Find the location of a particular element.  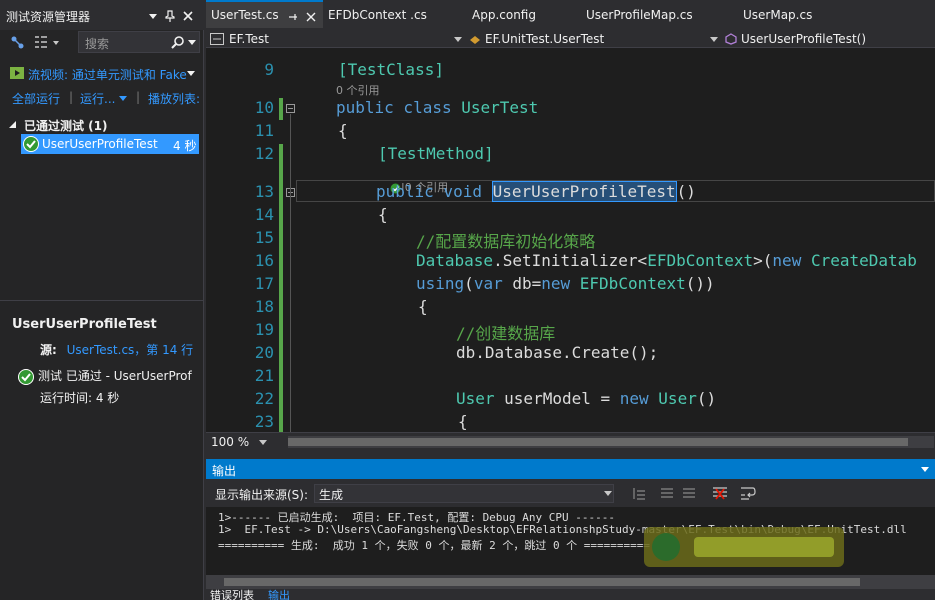

passed-tests-group-label: 已通过测试 (1) is located at coordinates (66, 126).